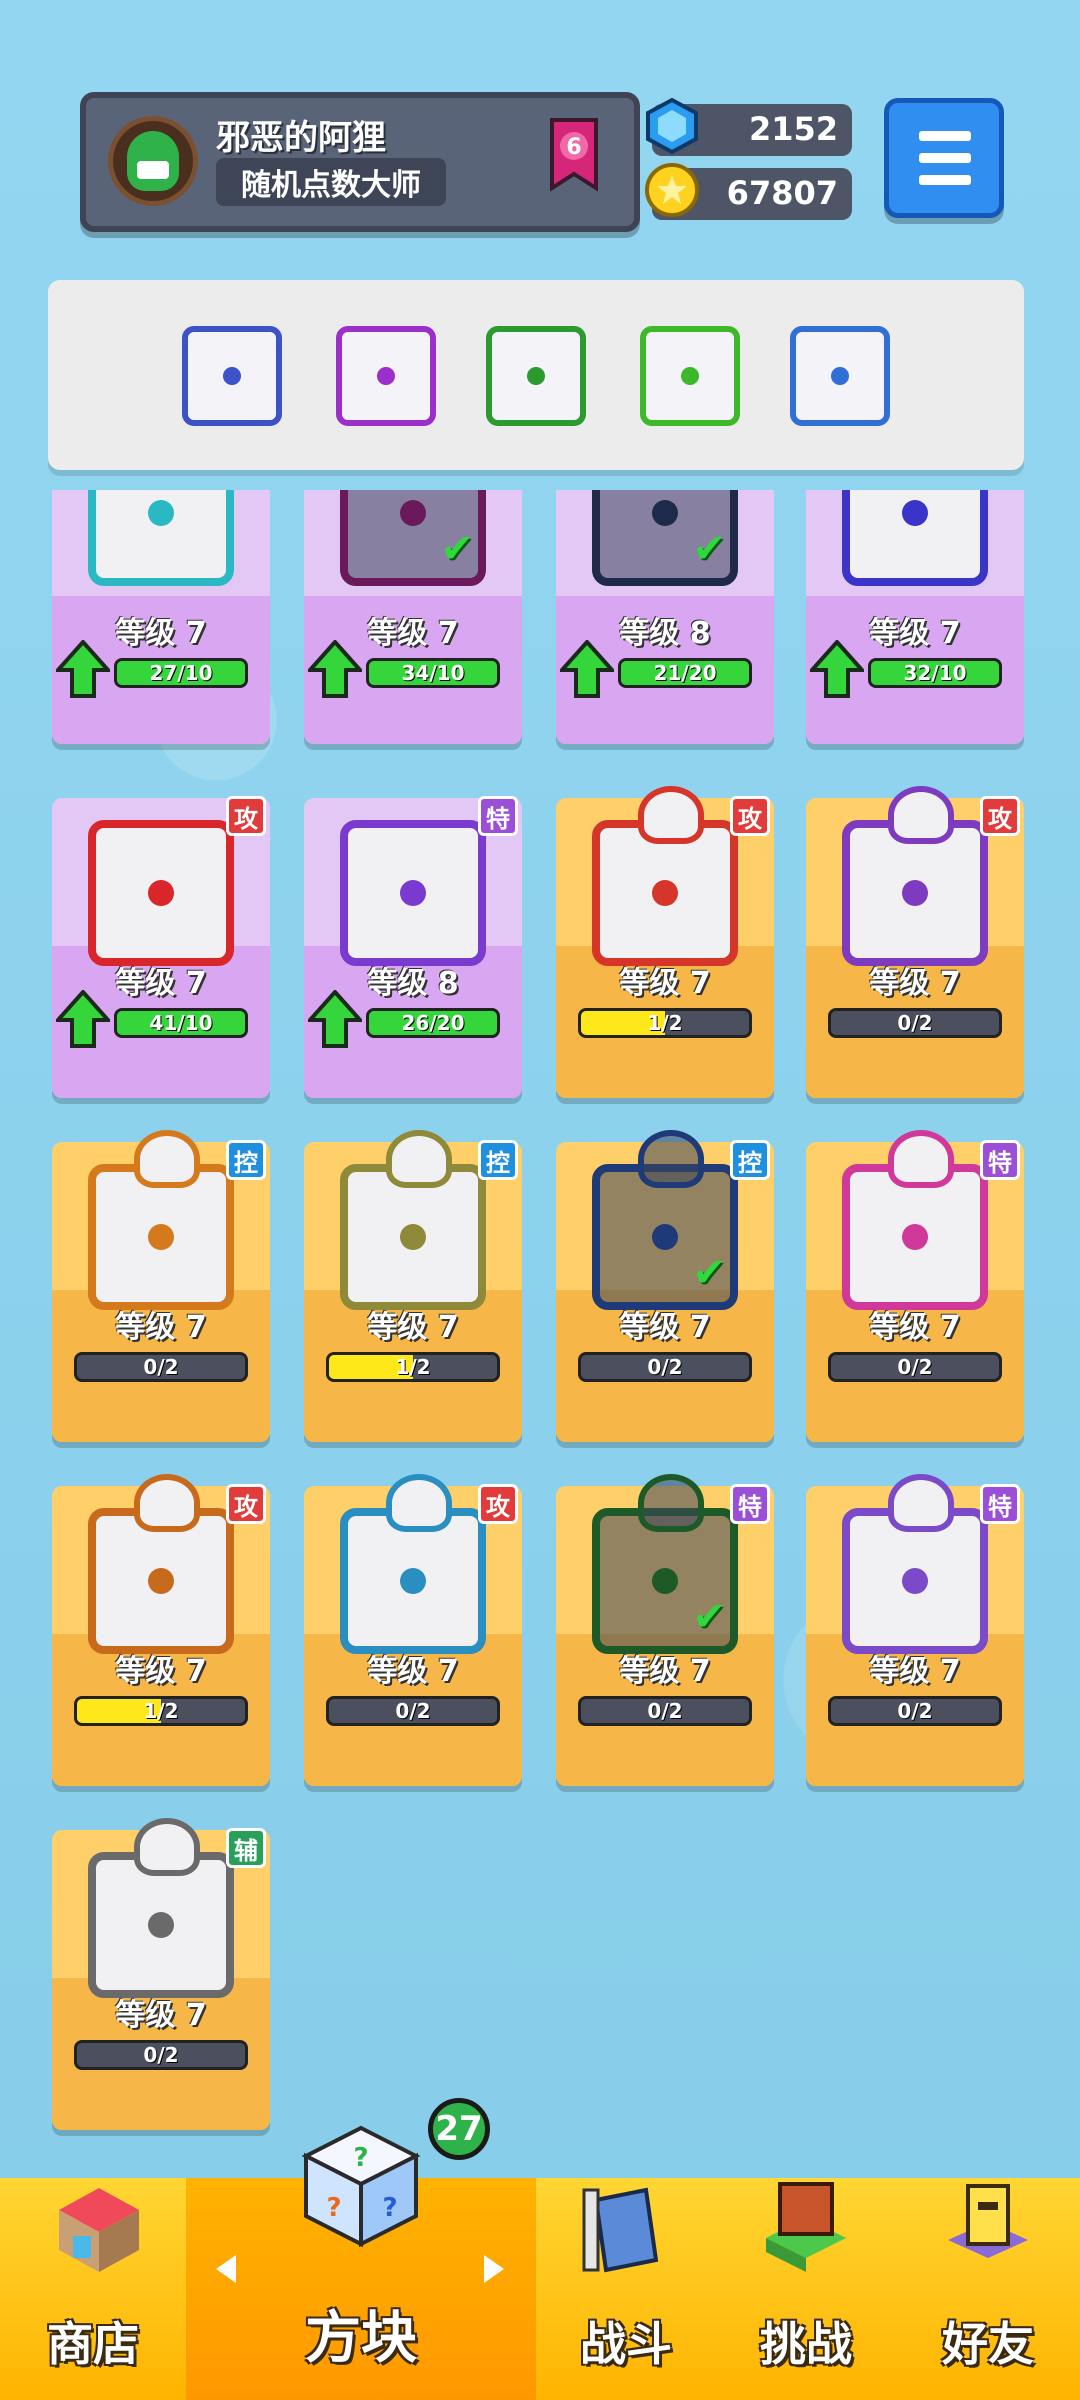 The image size is (1080, 2400). I want to click on dice-count-badge: 27, so click(459, 2129).